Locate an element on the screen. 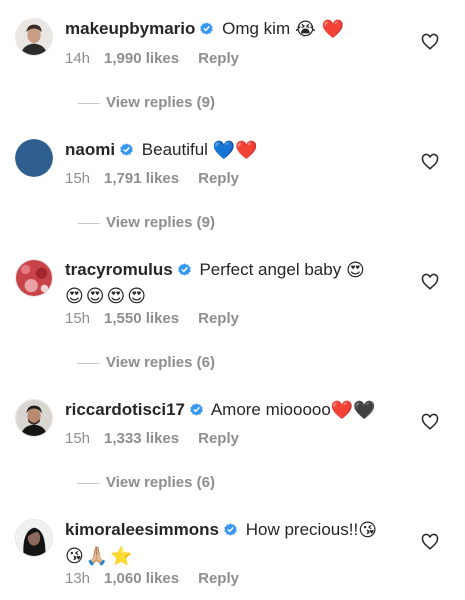 This screenshot has width=465, height=600. username: makeupbymario is located at coordinates (130, 28).